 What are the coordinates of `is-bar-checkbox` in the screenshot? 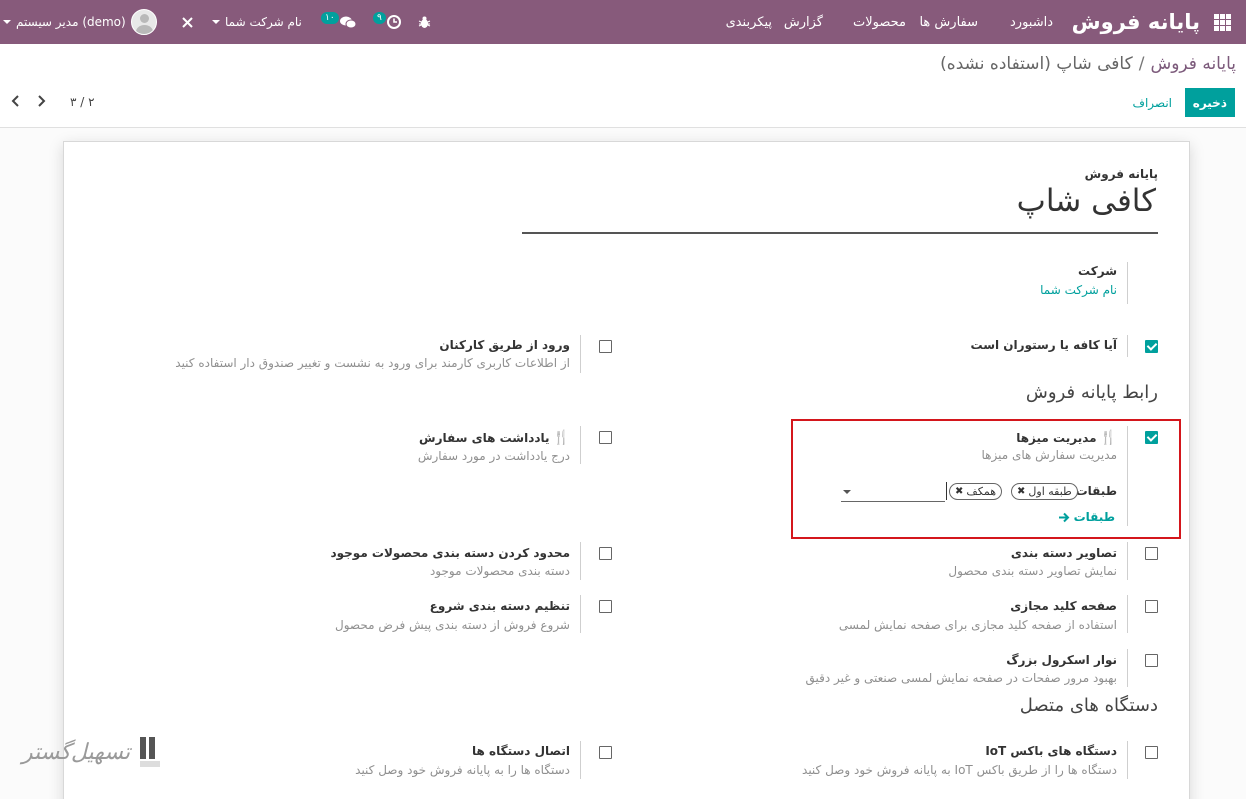 It's located at (1151, 346).